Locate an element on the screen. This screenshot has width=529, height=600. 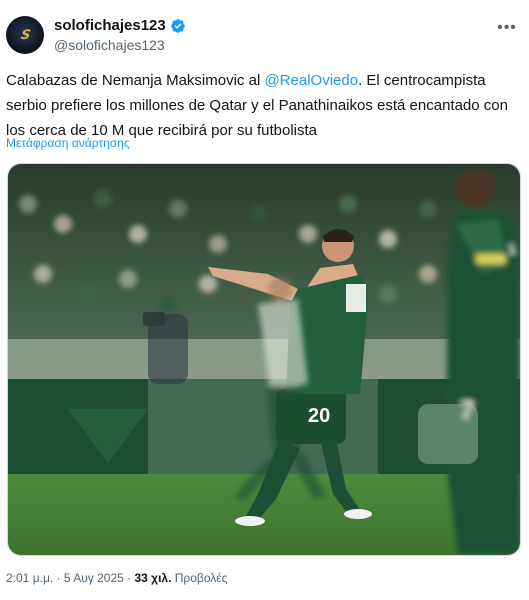
display-name-row: solofichajes123 is located at coordinates (120, 25).